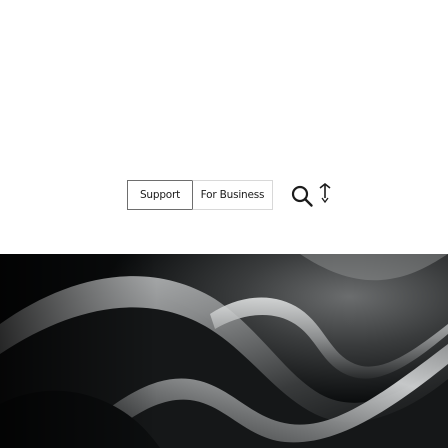 Image resolution: width=448 pixels, height=448 pixels. I want to click on nav-links: Support For Business, so click(200, 195).